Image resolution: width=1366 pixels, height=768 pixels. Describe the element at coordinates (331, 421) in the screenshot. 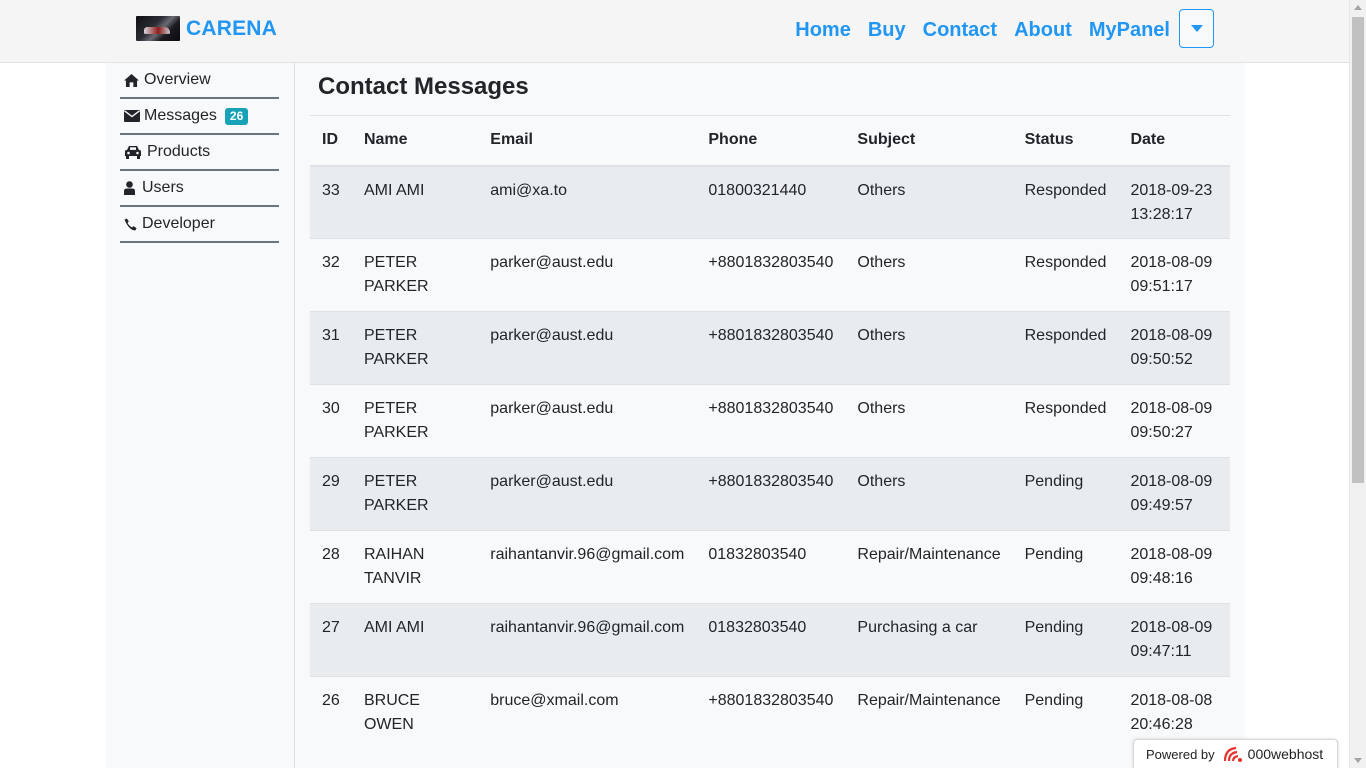

I see `cell-id: 30` at that location.